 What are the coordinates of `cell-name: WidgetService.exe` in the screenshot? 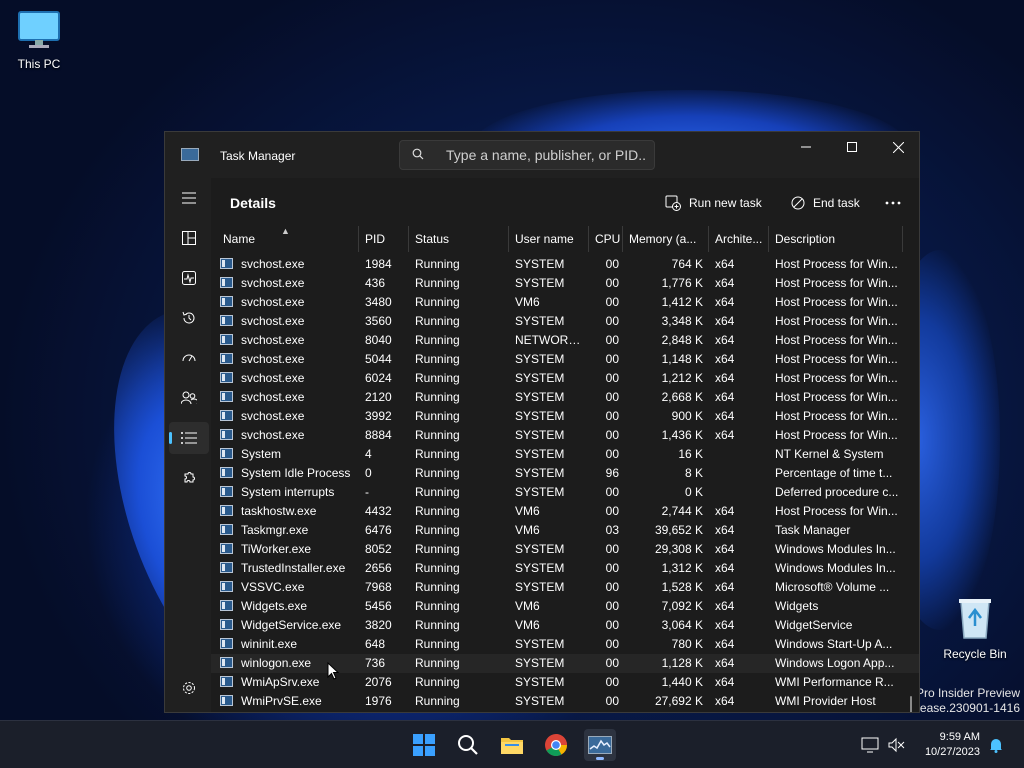 It's located at (291, 625).